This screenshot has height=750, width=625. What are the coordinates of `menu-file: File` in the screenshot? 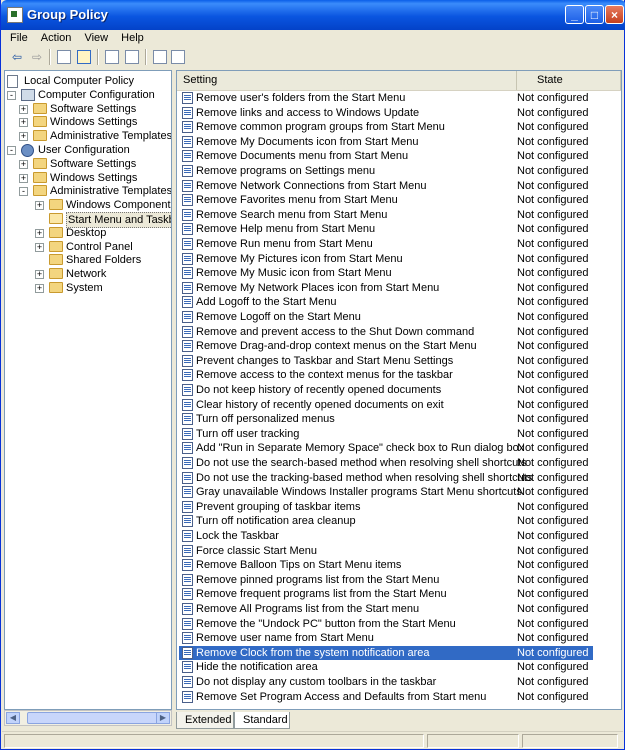 It's located at (19, 38).